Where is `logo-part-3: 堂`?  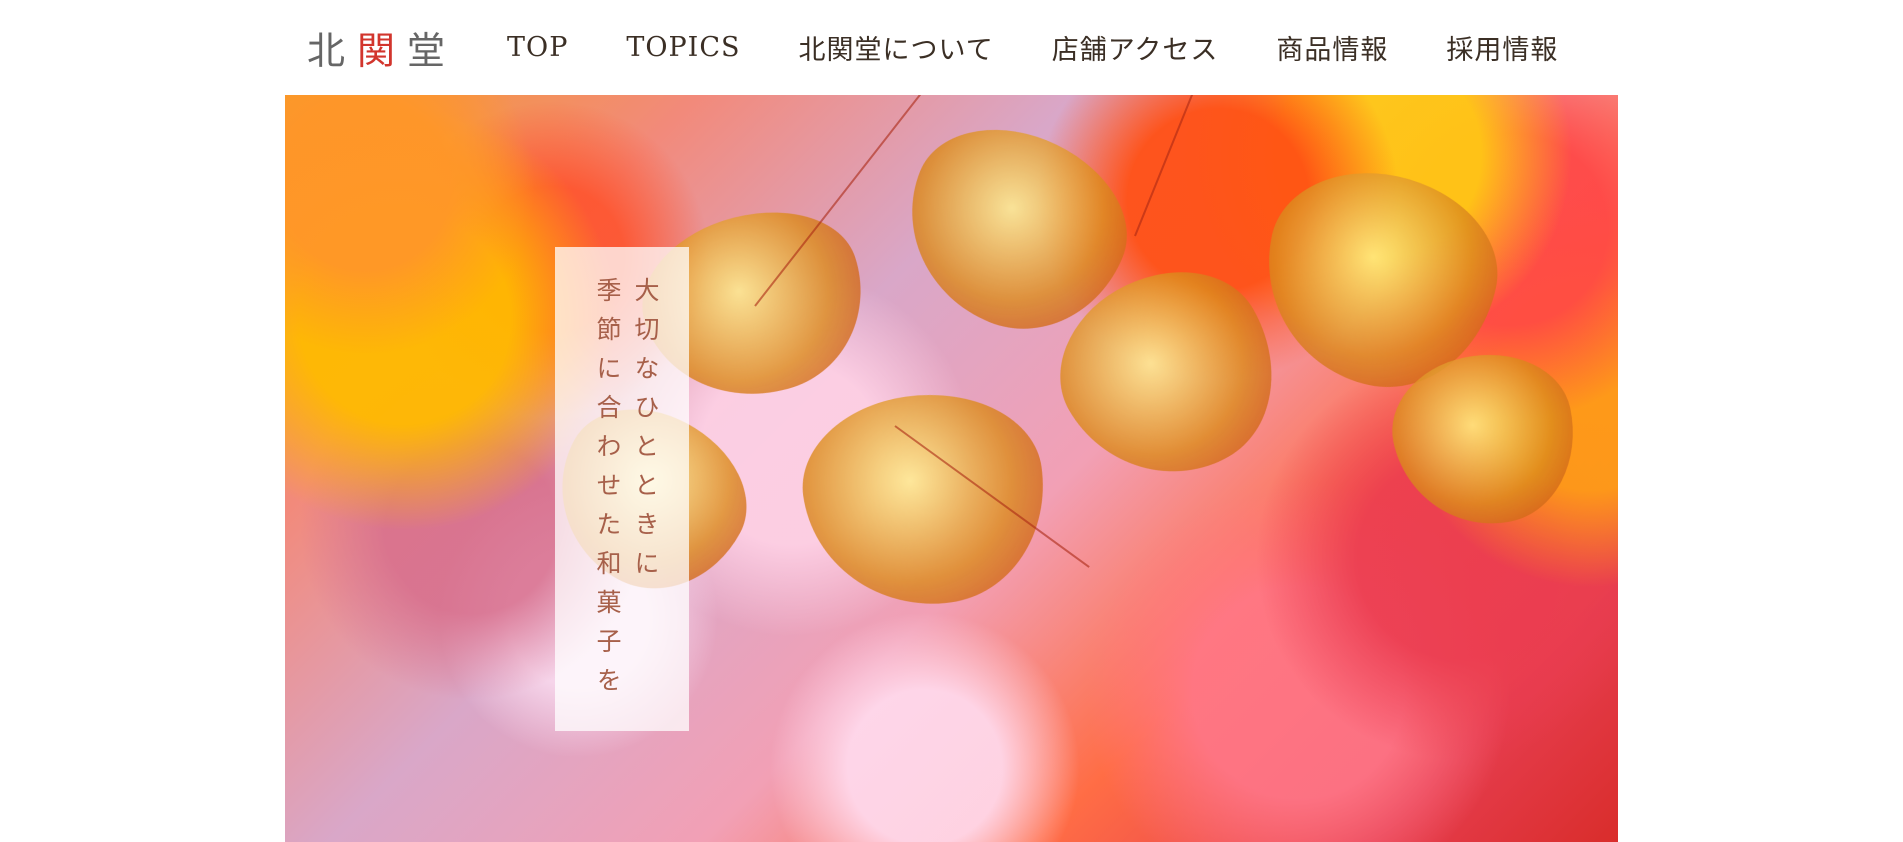
logo-part-3: 堂 is located at coordinates (427, 51).